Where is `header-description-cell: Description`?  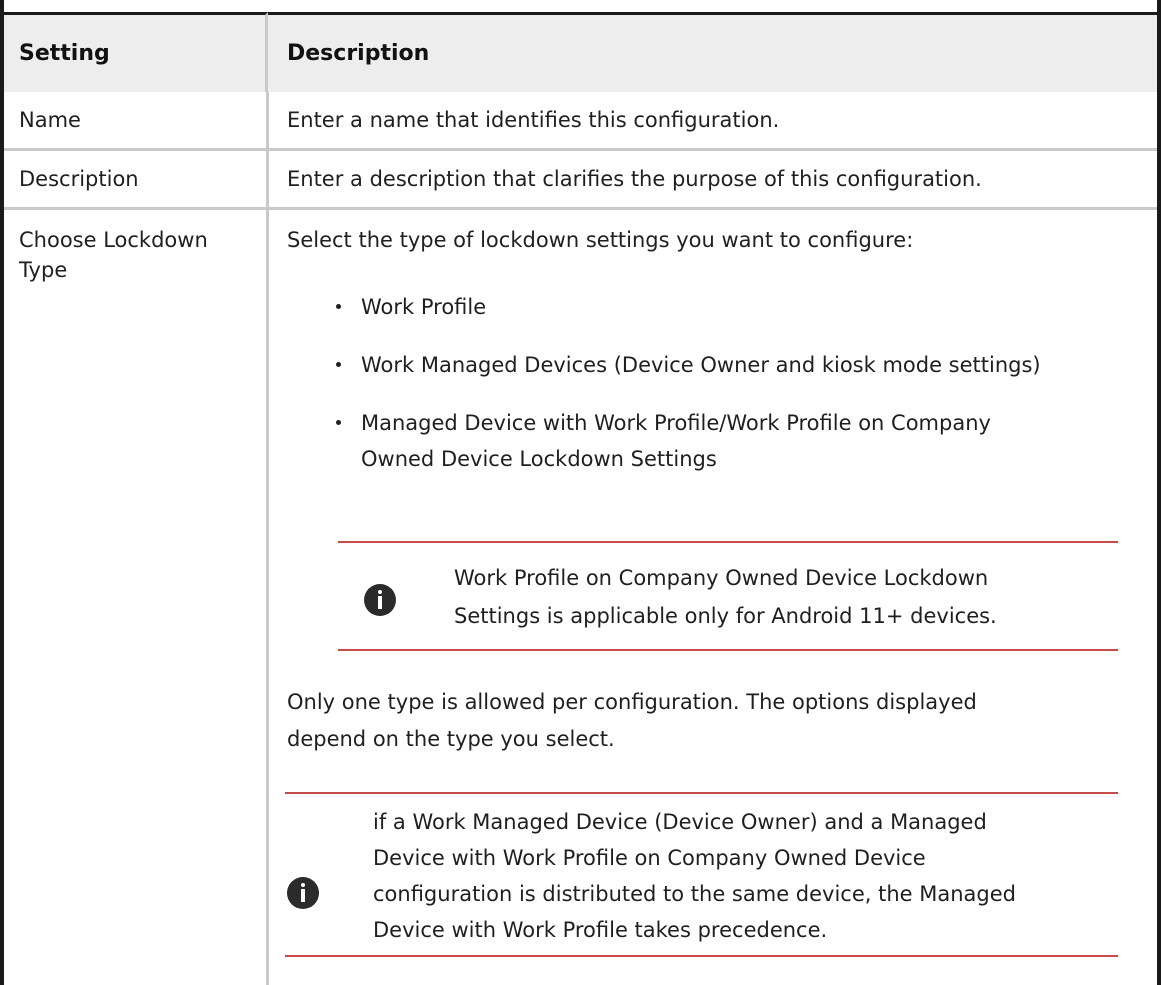
header-description-cell: Description is located at coordinates (712, 52).